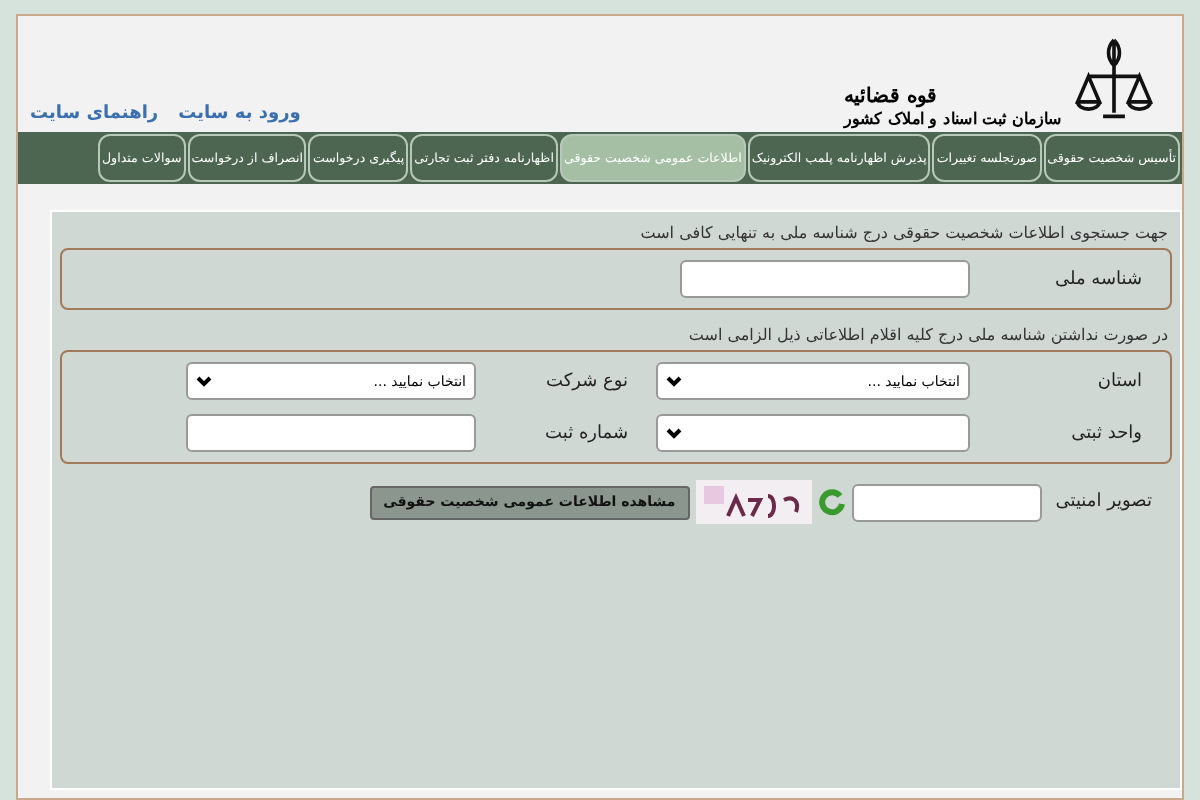  I want to click on logo-title: قوه قضائیه, so click(891, 96).